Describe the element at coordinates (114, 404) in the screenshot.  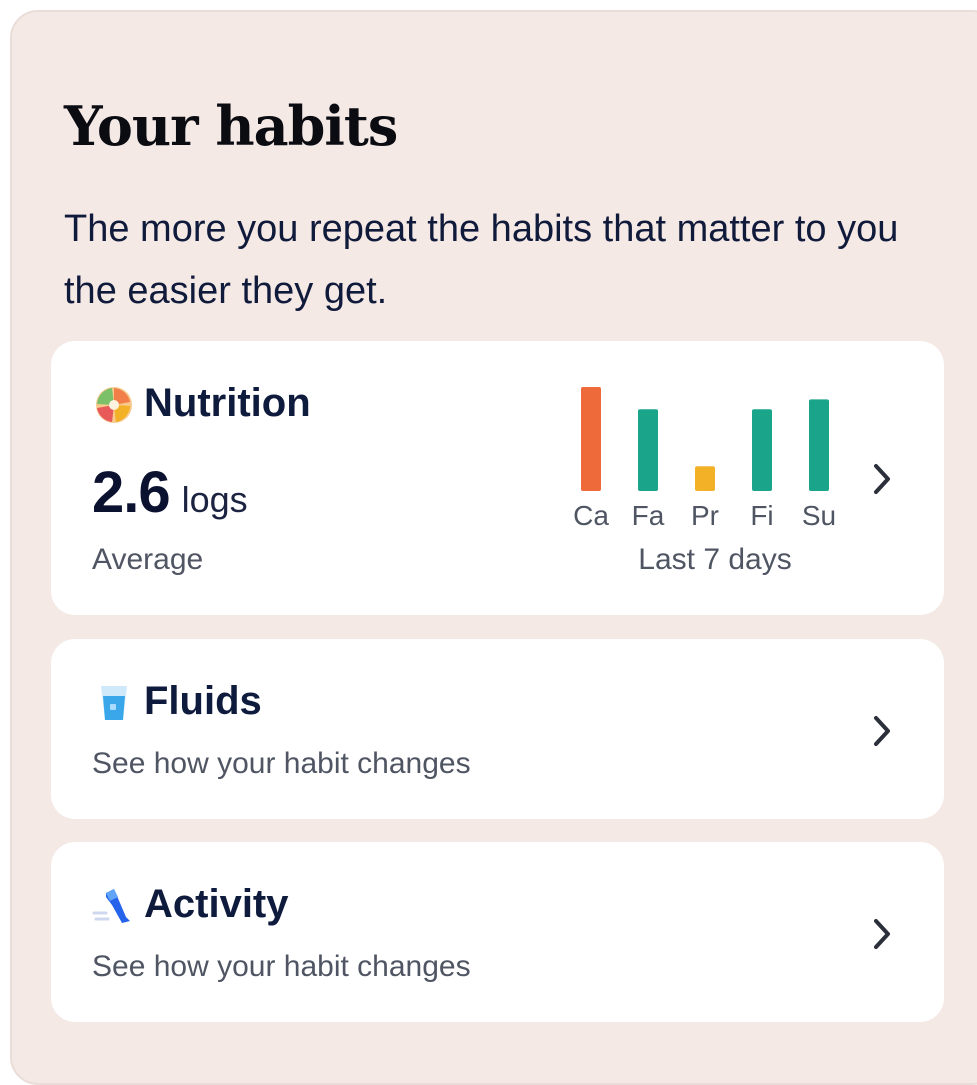
I see `fruit-bowl-icon` at that location.